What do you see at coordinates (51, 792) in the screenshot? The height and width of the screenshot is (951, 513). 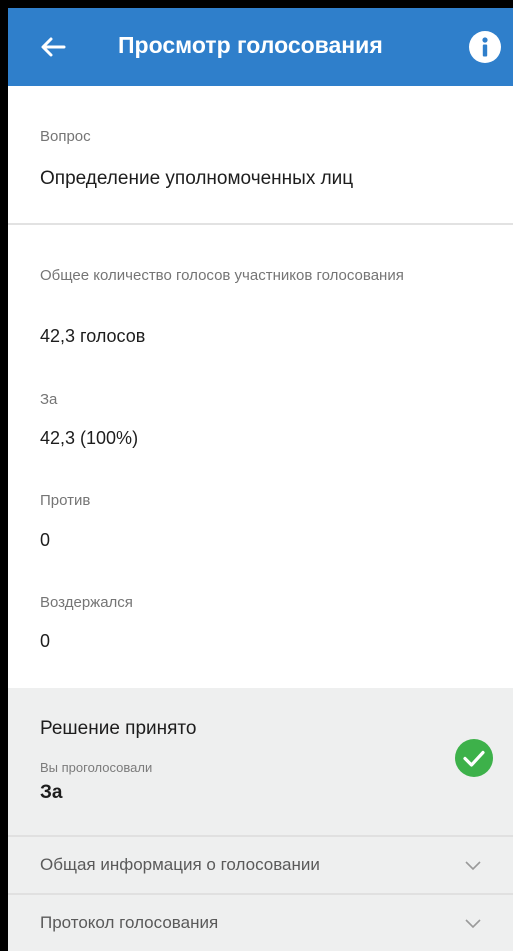 I see `voted-value: За` at bounding box center [51, 792].